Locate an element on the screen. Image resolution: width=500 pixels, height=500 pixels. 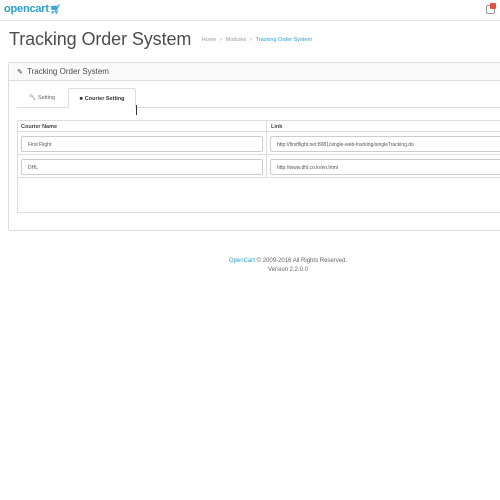
table-row: DHL http://www.dhl.co.in/en.html is located at coordinates (259, 166).